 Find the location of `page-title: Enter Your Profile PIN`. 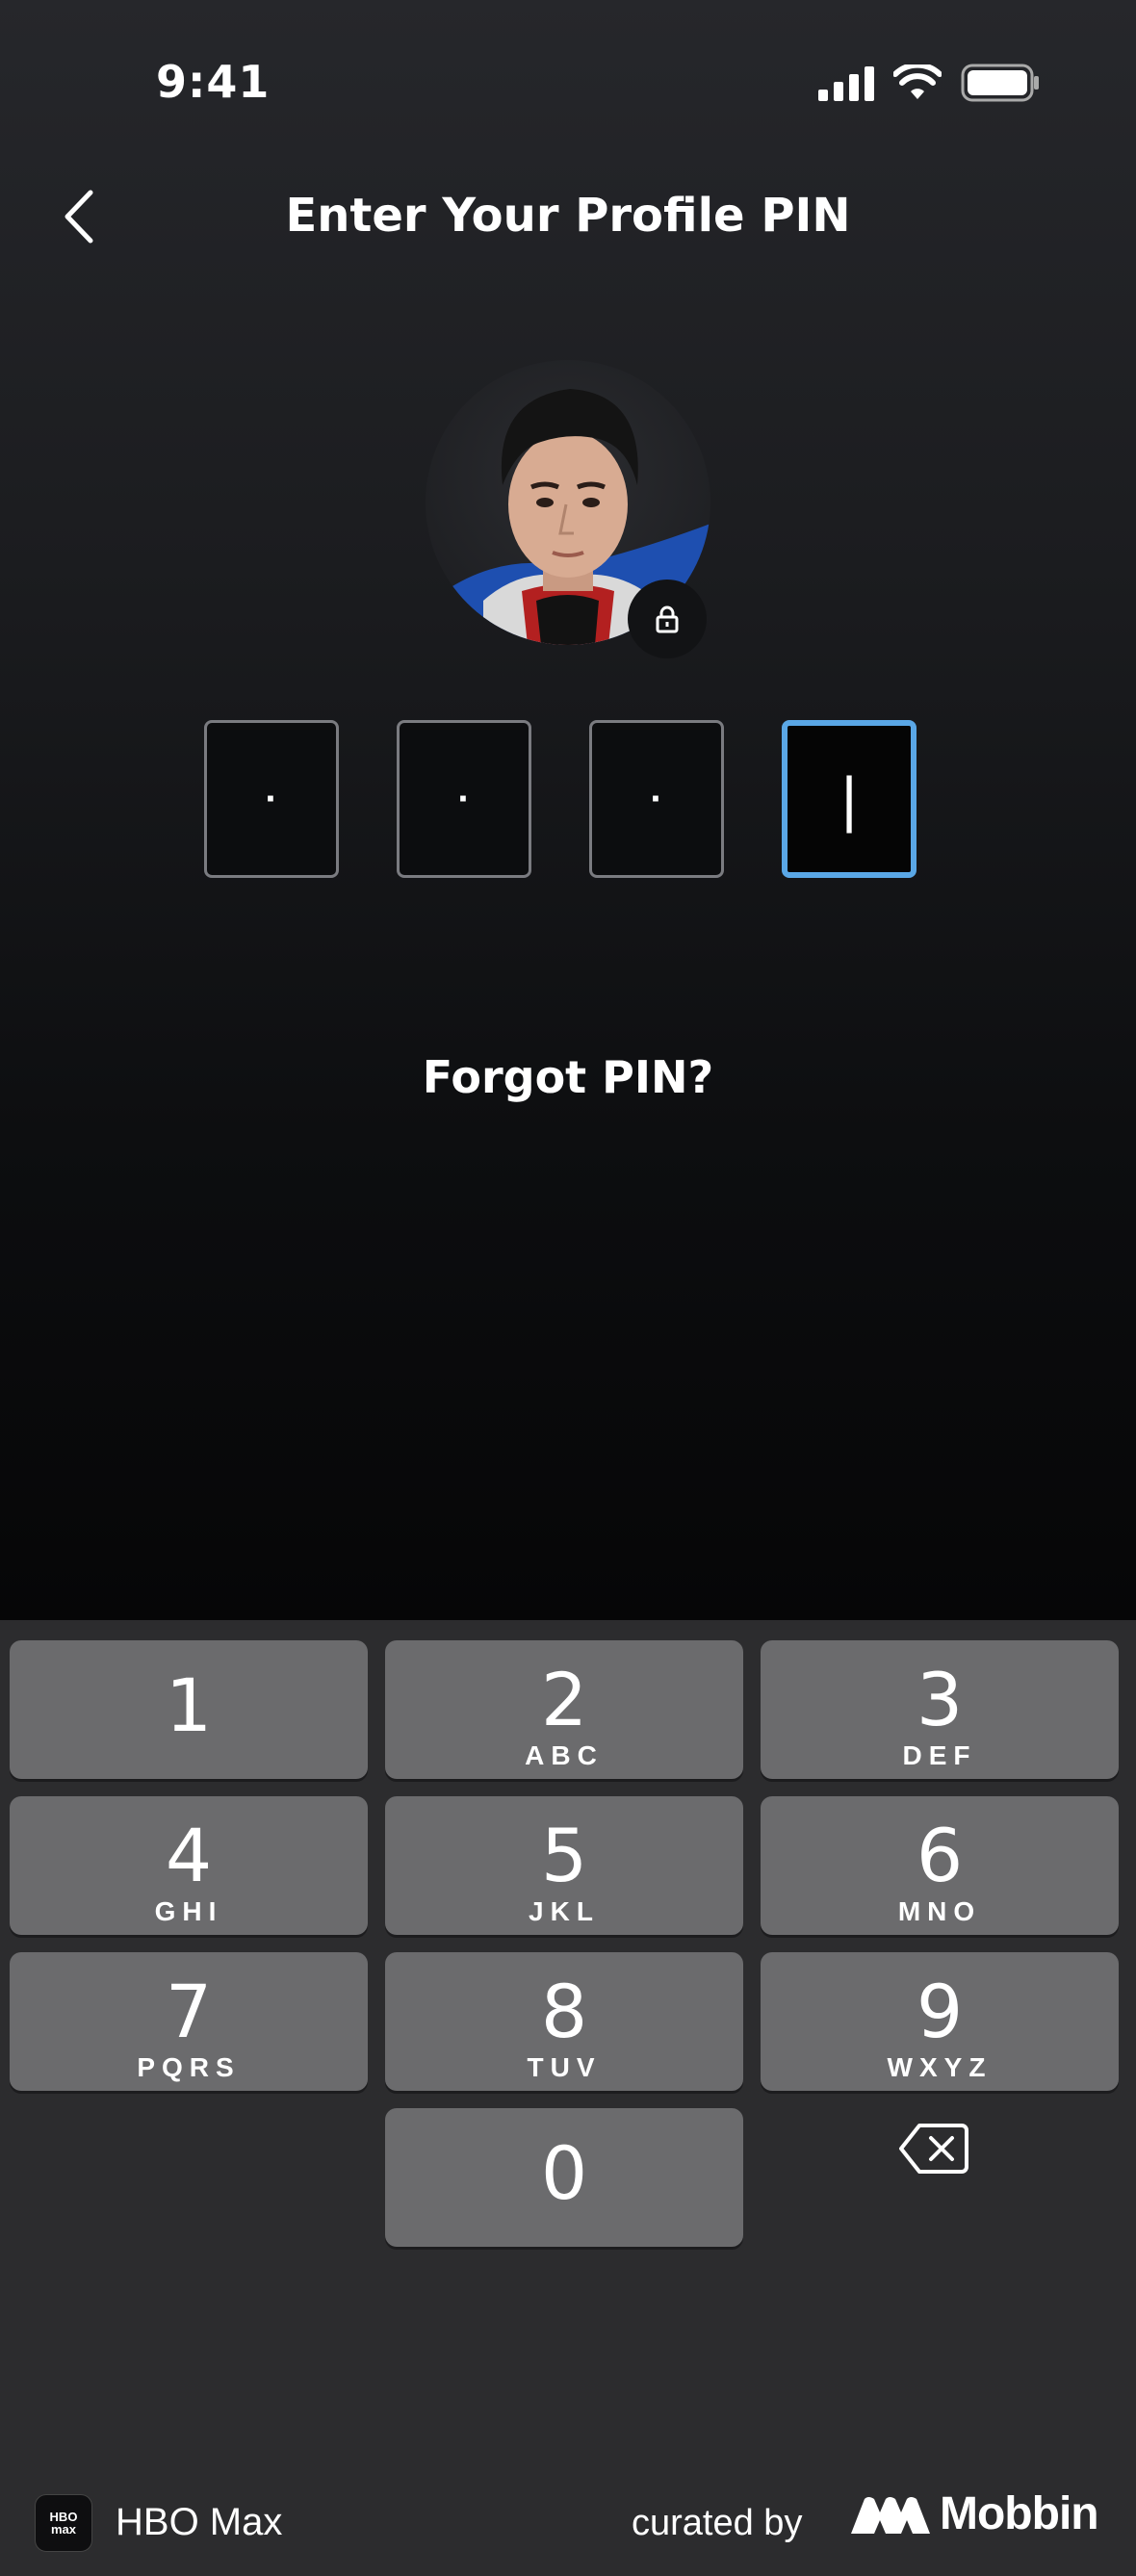

page-title: Enter Your Profile PIN is located at coordinates (568, 216).